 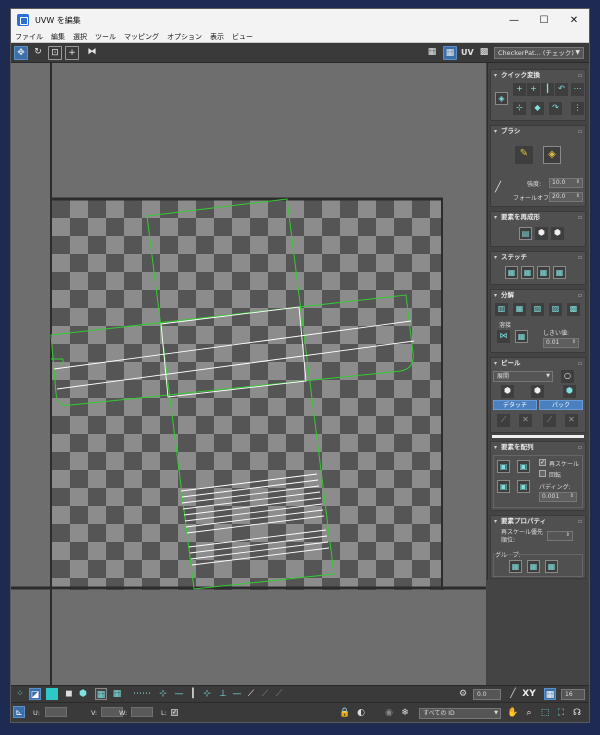 What do you see at coordinates (573, 694) in the screenshot?
I see `grid-value-field: 16` at bounding box center [573, 694].